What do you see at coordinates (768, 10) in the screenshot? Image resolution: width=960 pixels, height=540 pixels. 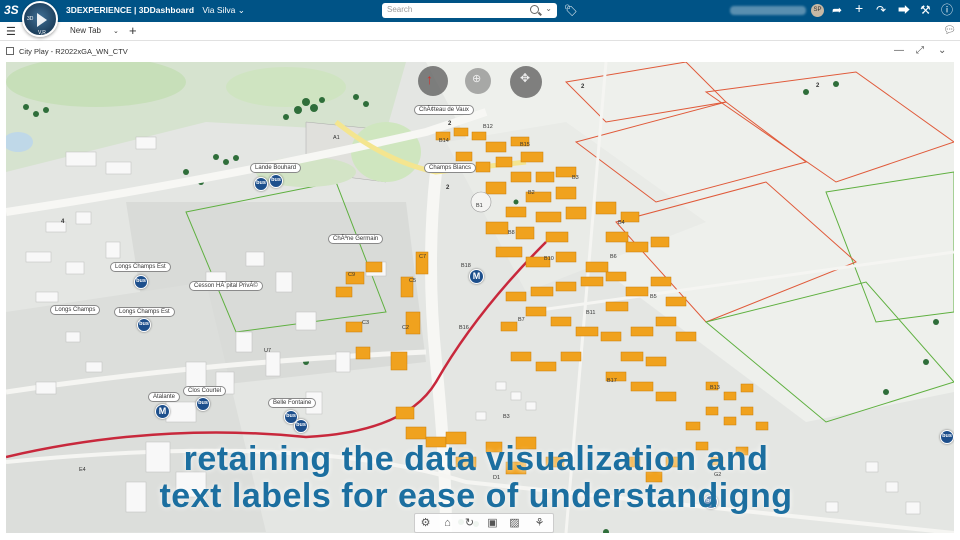 I see `user-name` at bounding box center [768, 10].